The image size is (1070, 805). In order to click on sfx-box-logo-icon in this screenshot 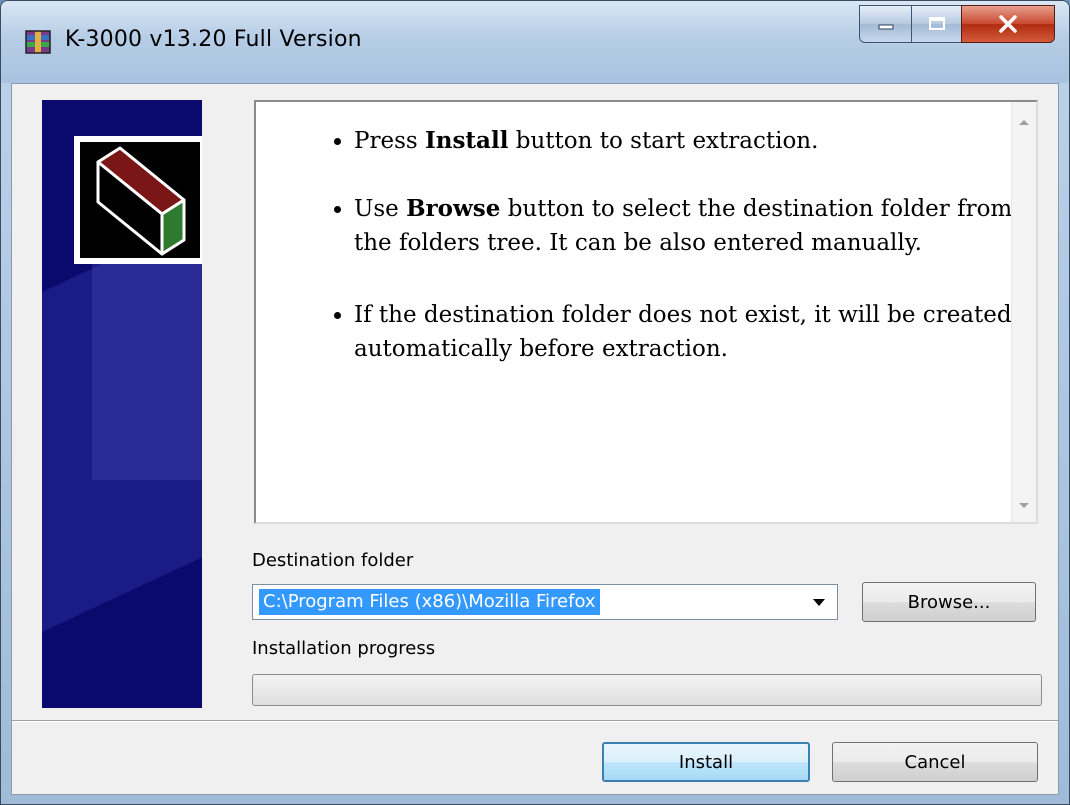, I will do `click(141, 201)`.